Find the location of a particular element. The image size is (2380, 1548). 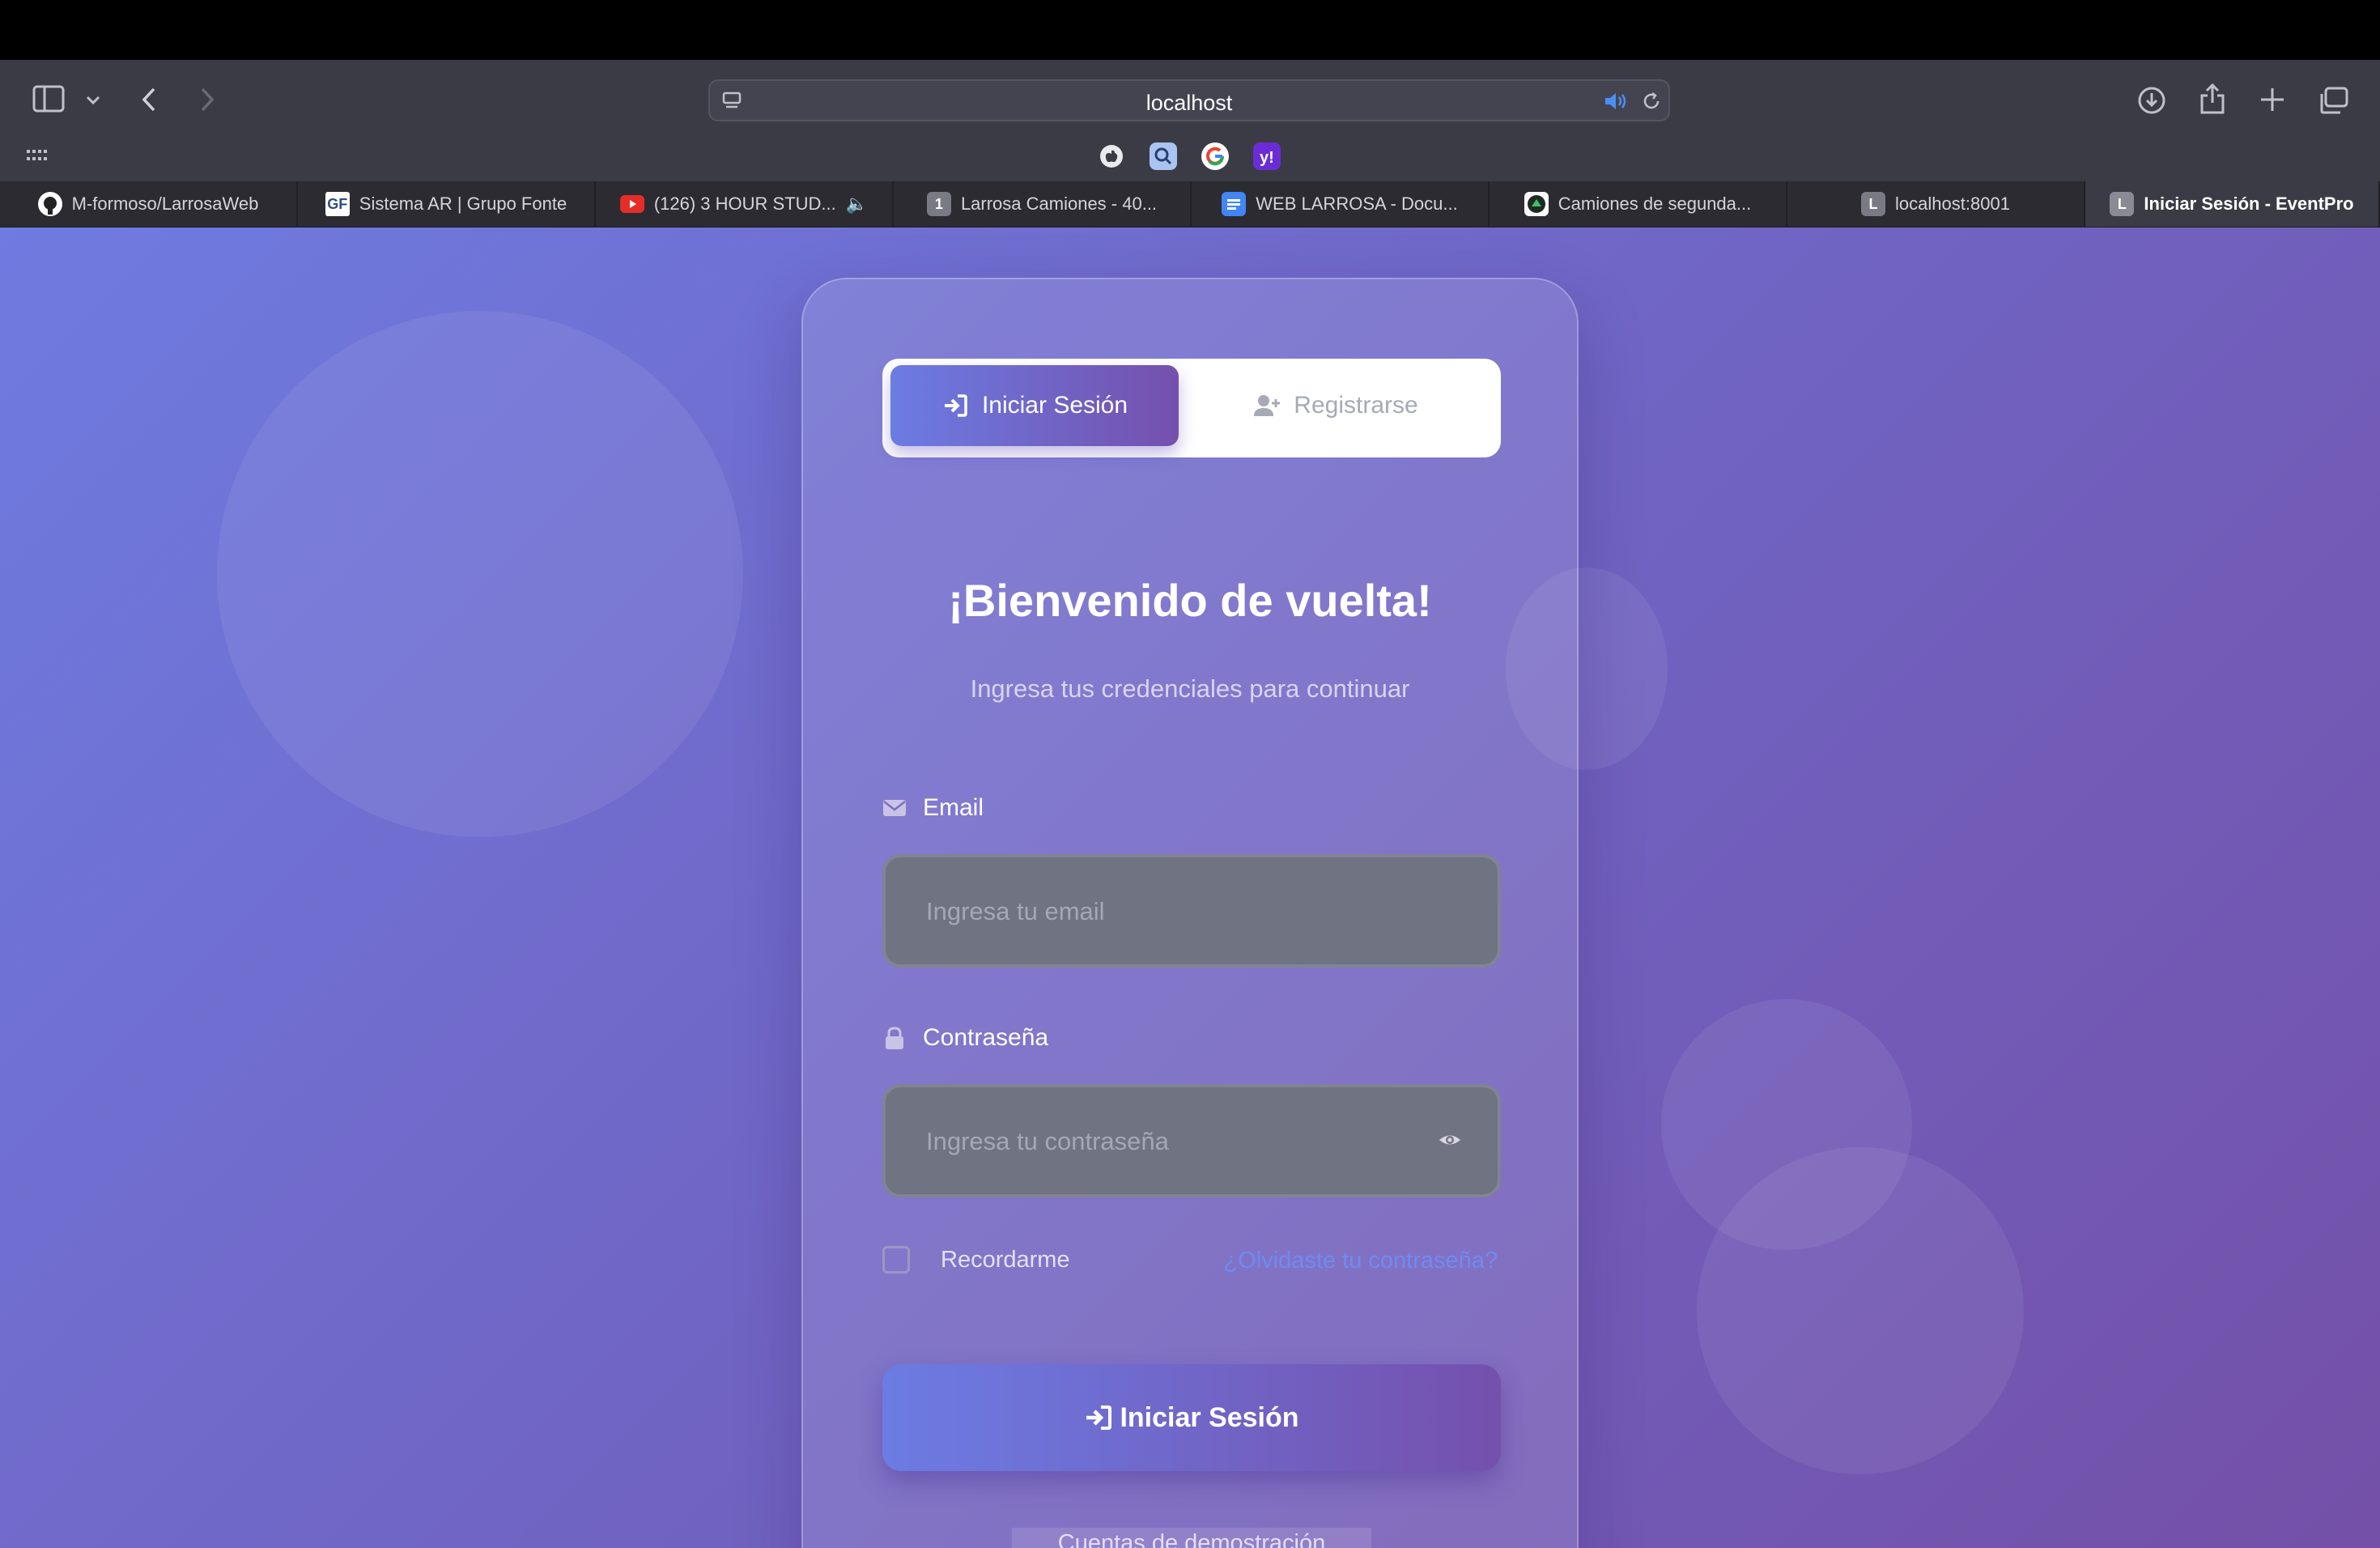

speaker-icon is located at coordinates (1617, 101).